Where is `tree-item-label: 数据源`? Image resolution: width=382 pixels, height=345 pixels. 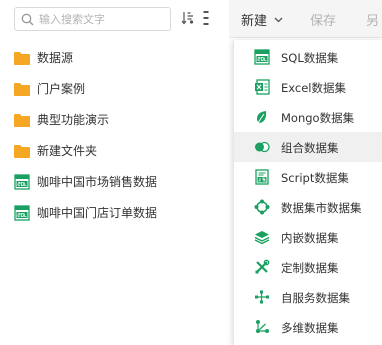
tree-item-label: 数据源 is located at coordinates (55, 58).